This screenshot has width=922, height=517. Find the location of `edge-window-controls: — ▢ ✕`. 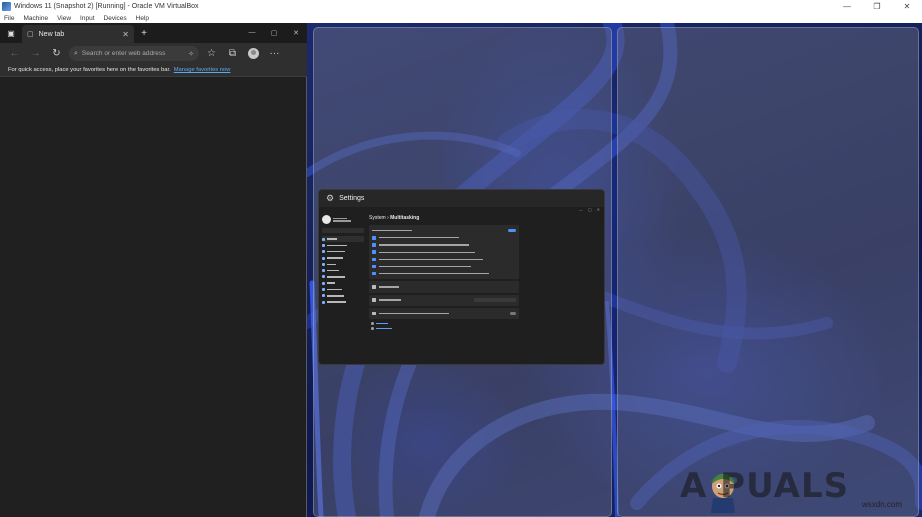

edge-window-controls: — ▢ ✕ is located at coordinates (274, 33).